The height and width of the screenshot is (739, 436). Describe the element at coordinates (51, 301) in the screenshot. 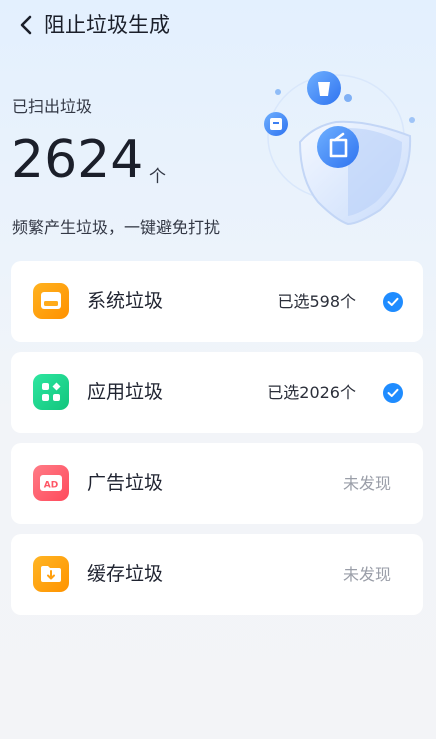

I see `system-junk-icon` at that location.